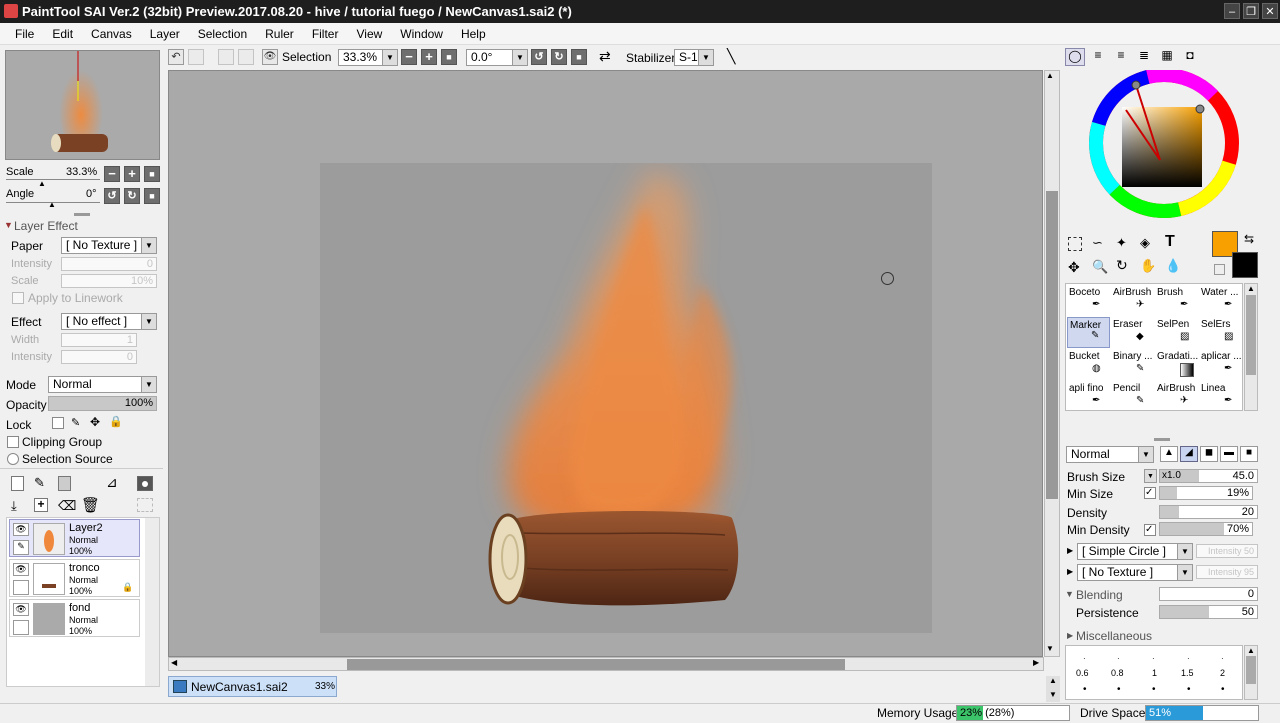 The image size is (1280, 723). What do you see at coordinates (1053, 696) in the screenshot?
I see `tab-scroll-down: ▼` at bounding box center [1053, 696].